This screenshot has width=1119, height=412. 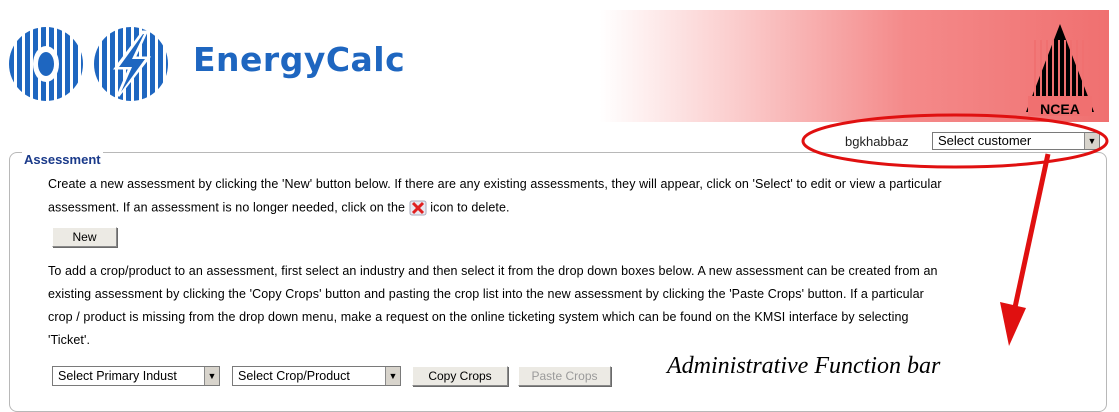 I want to click on assessment-legend: Assessment, so click(x=62, y=159).